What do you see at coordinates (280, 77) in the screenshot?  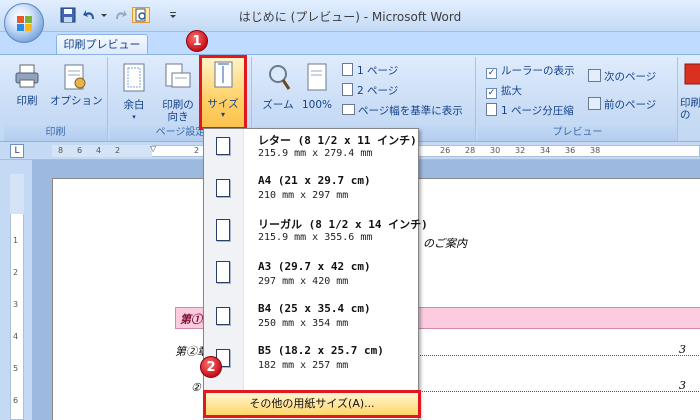 I see `magnifier-icon` at bounding box center [280, 77].